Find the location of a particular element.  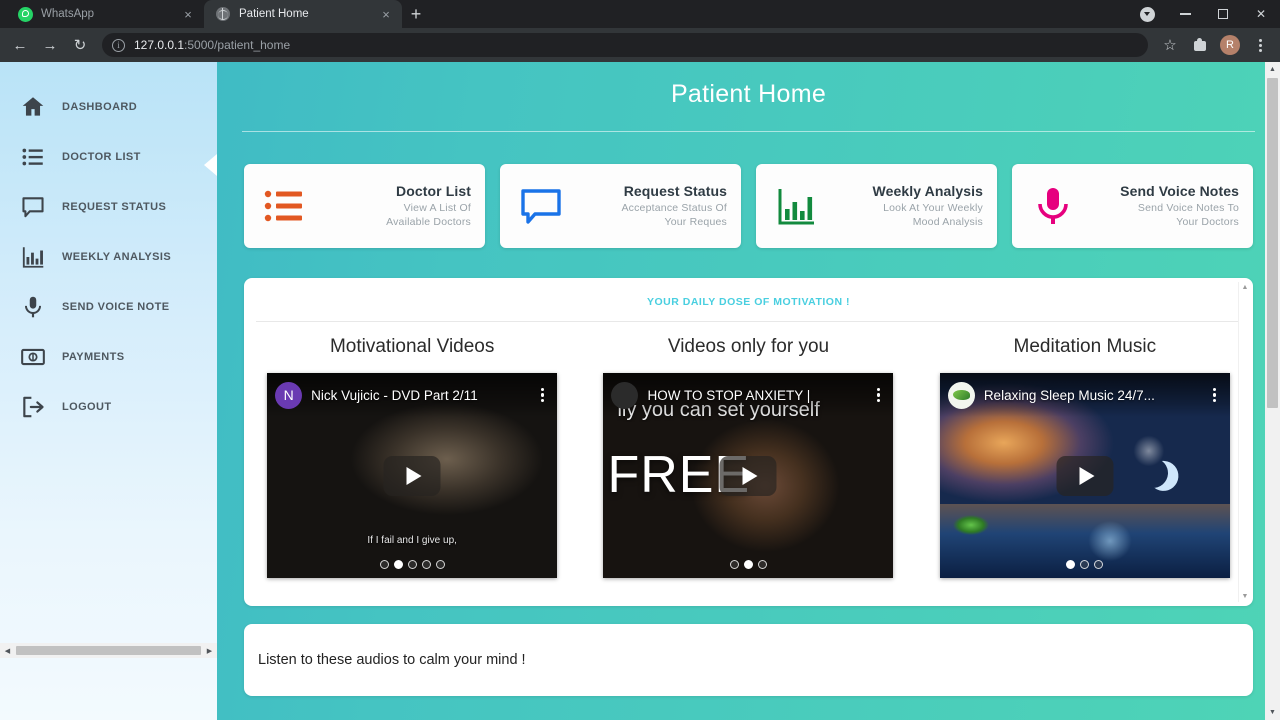

column-title: Motivational Videos is located at coordinates (412, 346).